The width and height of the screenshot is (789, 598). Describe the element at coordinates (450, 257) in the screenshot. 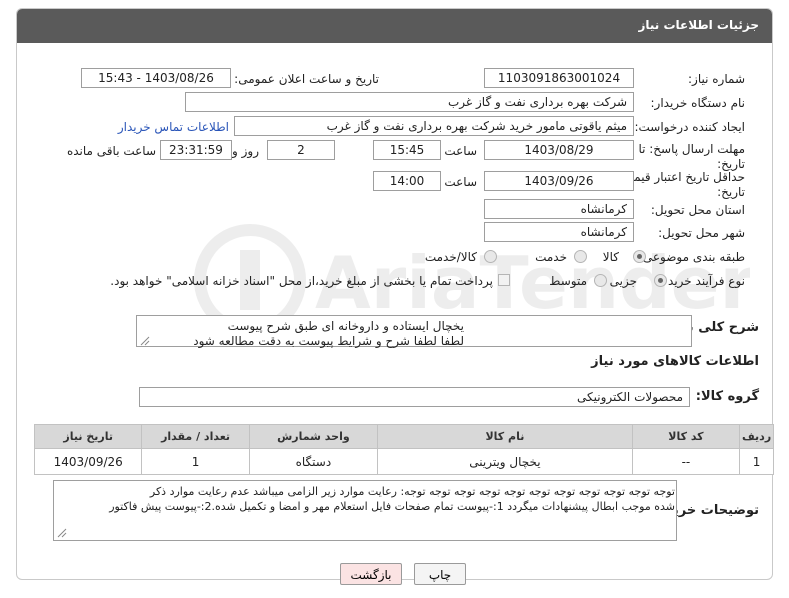

I see `category-option-goods-service: کالا/خدمت` at that location.